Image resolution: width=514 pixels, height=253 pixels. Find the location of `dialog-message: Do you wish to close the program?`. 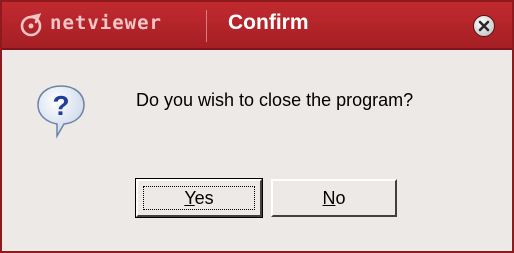

dialog-message: Do you wish to close the program? is located at coordinates (275, 100).